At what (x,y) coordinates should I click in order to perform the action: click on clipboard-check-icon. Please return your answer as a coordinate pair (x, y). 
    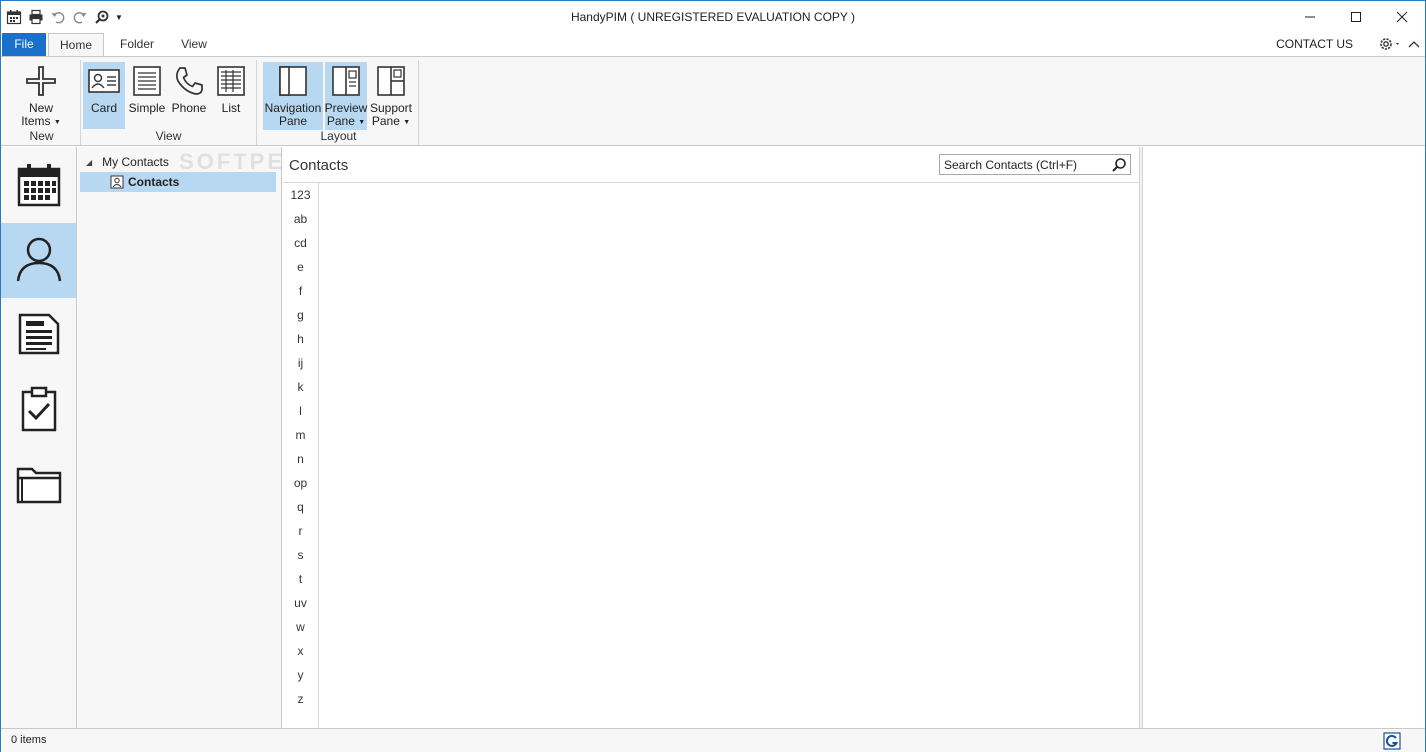
    Looking at the image, I should click on (39, 410).